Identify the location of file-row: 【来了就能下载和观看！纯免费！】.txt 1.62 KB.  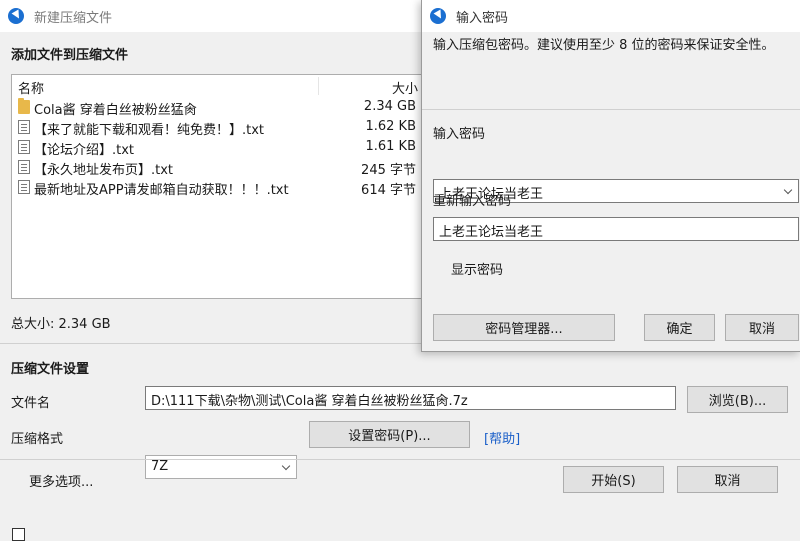
(222, 127).